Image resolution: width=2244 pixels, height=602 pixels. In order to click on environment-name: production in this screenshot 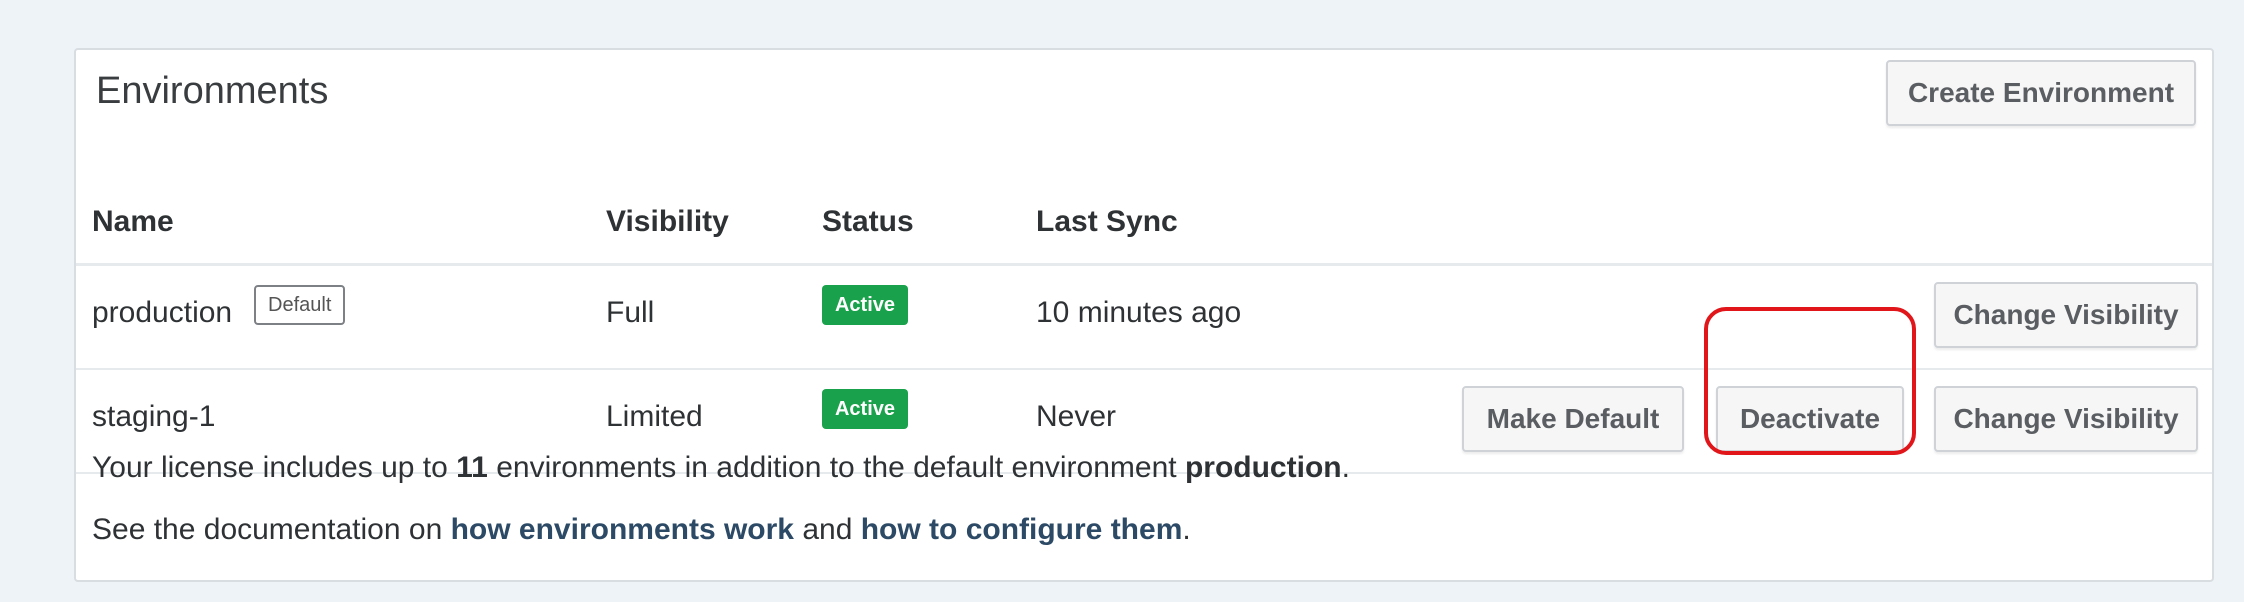, I will do `click(162, 312)`.